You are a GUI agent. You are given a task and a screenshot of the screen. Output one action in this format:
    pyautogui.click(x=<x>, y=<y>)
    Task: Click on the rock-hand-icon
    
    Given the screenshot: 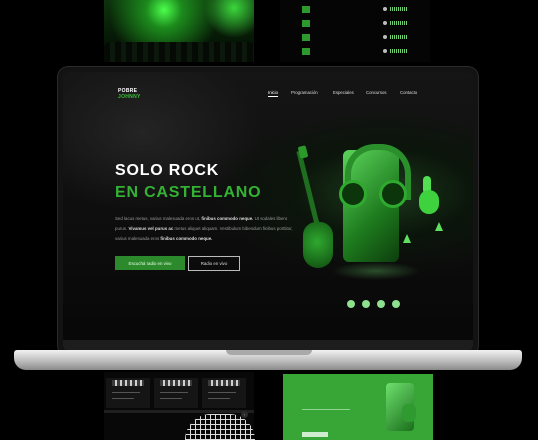 What is the action you would take?
    pyautogui.click(x=429, y=202)
    